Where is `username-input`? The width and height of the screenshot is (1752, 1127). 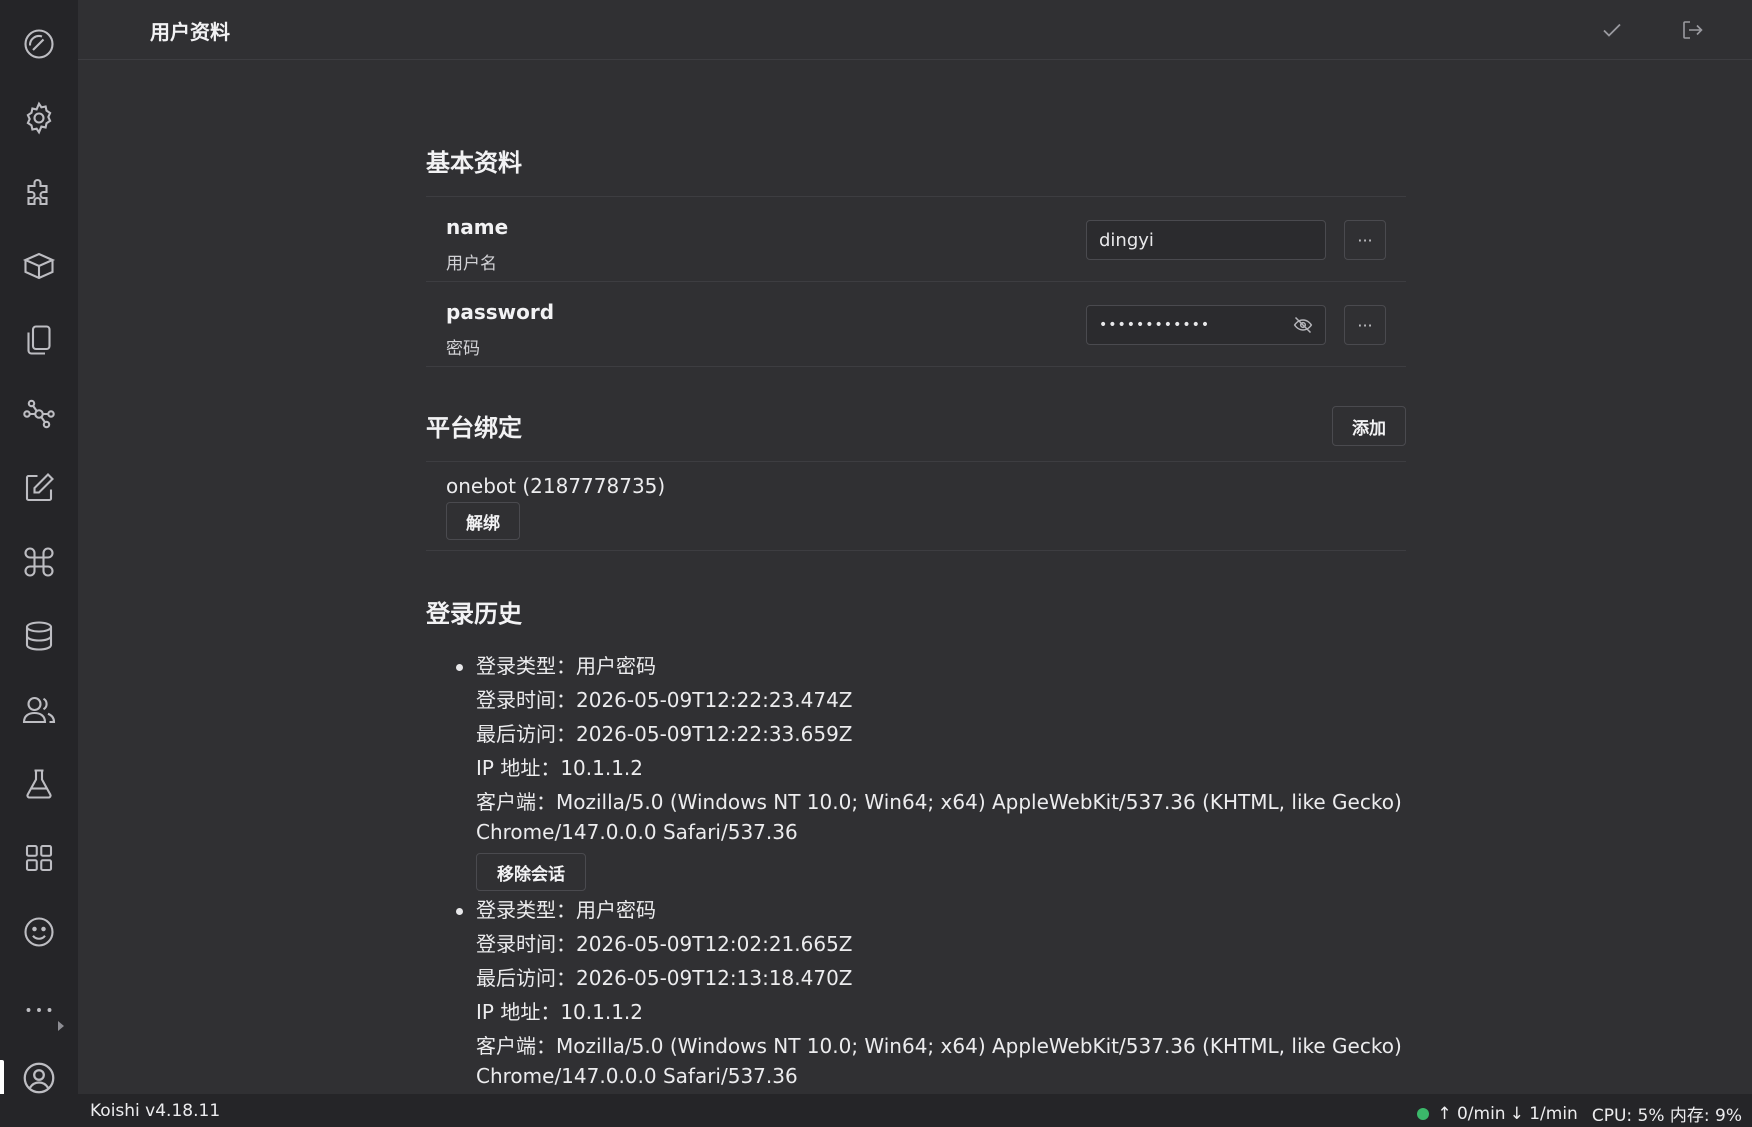 username-input is located at coordinates (1206, 240).